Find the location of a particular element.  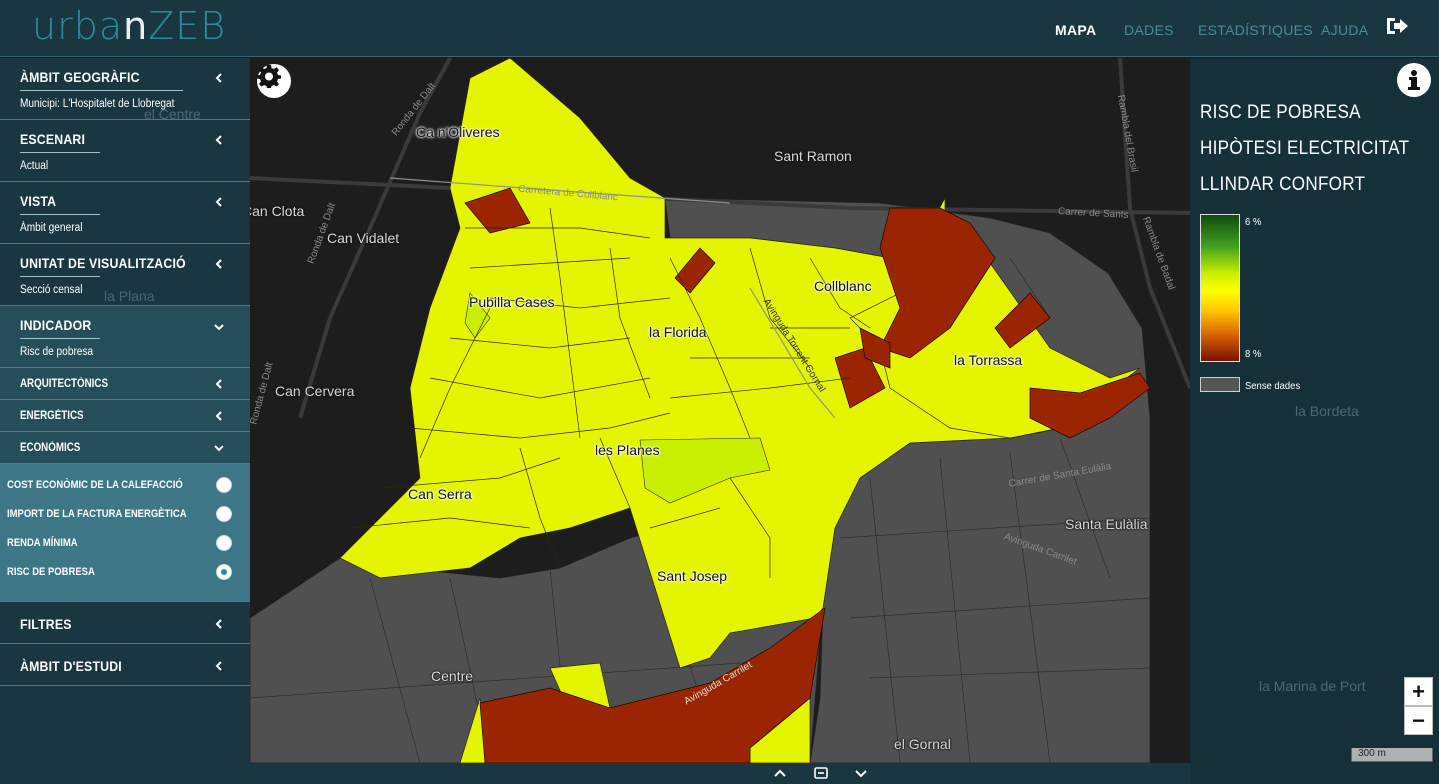

section-filtres: FILTRES is located at coordinates (125, 623).